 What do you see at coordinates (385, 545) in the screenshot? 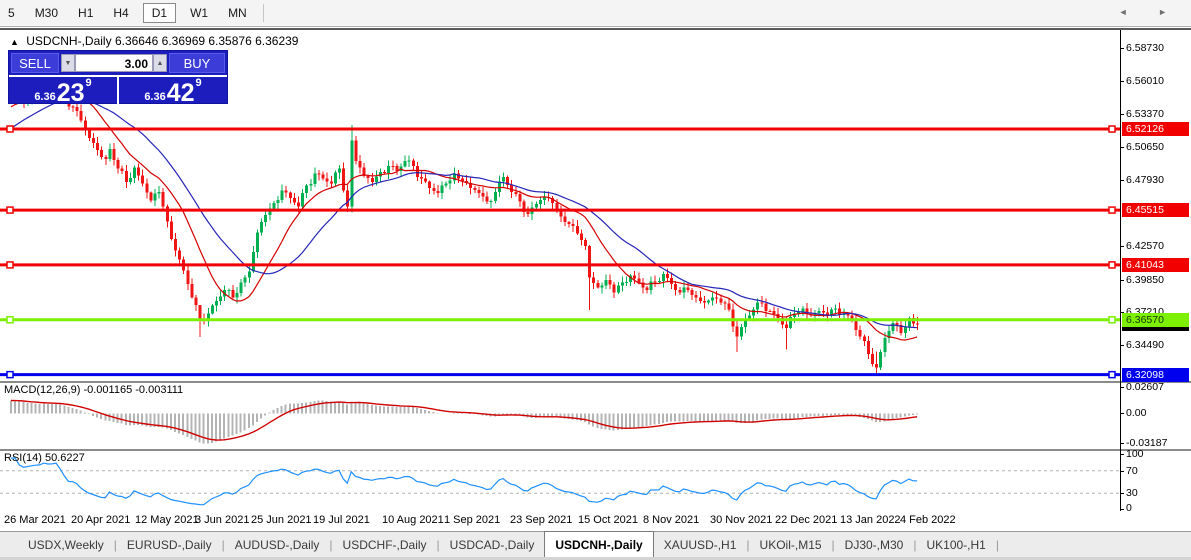
I see `tab-usdchf-daily: USDCHF-,Daily` at bounding box center [385, 545].